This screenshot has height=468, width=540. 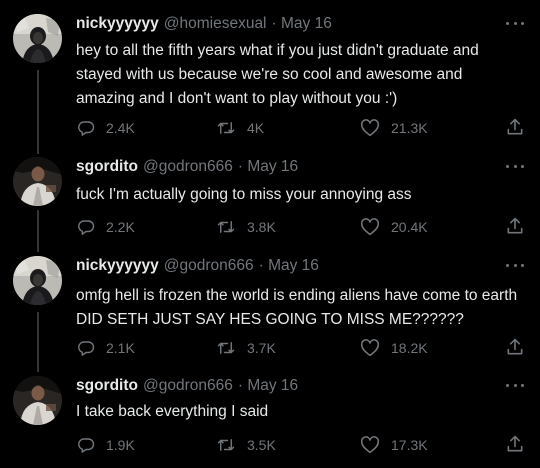 I want to click on reply-button: 2.1K, so click(x=106, y=348).